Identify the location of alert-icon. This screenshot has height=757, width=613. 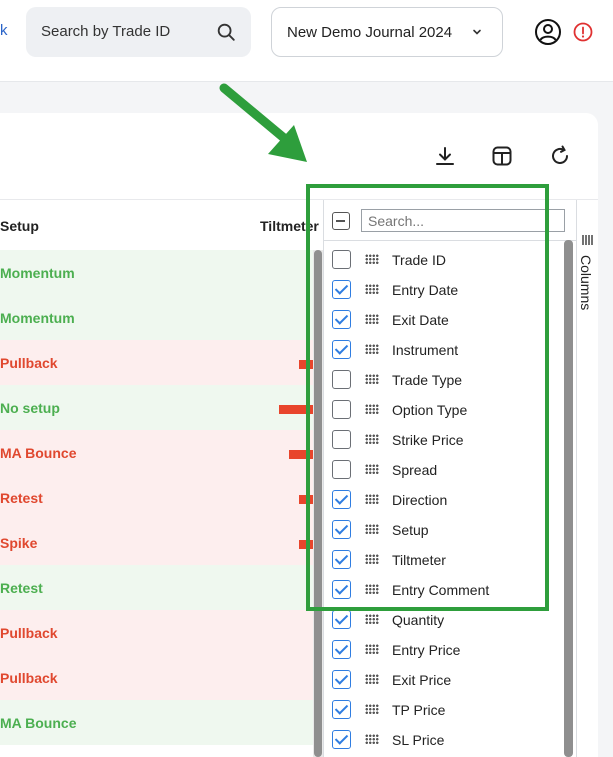
(583, 32).